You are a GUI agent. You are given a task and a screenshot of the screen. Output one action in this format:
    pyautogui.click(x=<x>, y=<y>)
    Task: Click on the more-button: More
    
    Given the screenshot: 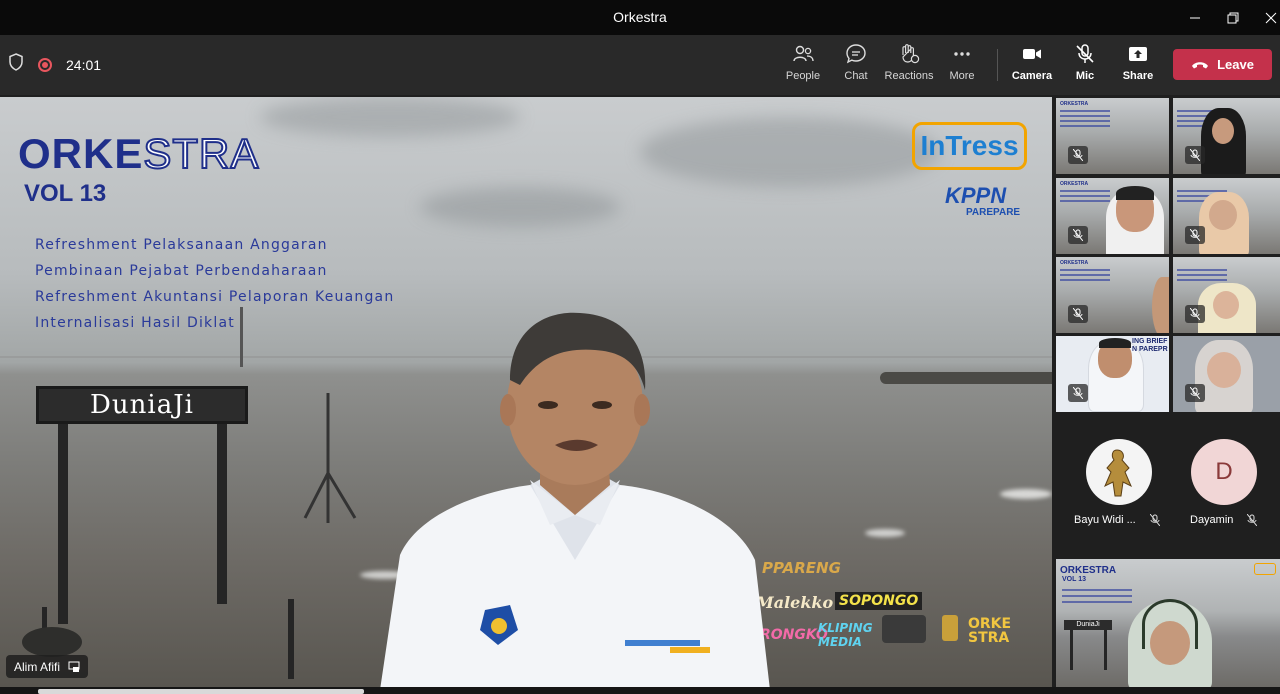 What is the action you would take?
    pyautogui.click(x=962, y=66)
    